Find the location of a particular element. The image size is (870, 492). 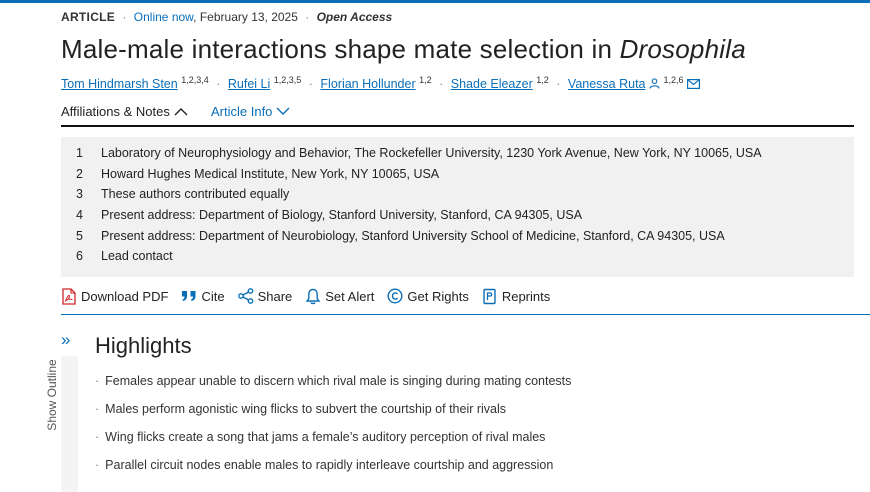

open-access-badge: Open Access is located at coordinates (354, 17).